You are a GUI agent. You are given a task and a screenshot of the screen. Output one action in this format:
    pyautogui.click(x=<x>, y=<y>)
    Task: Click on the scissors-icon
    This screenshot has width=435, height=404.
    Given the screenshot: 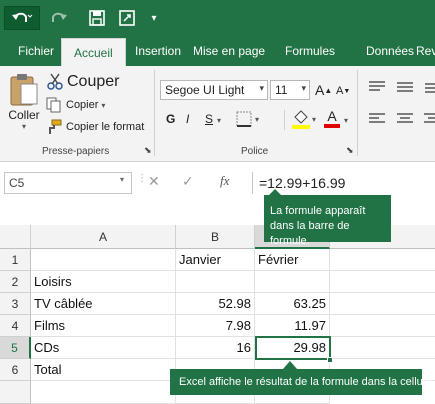 What is the action you would take?
    pyautogui.click(x=55, y=81)
    